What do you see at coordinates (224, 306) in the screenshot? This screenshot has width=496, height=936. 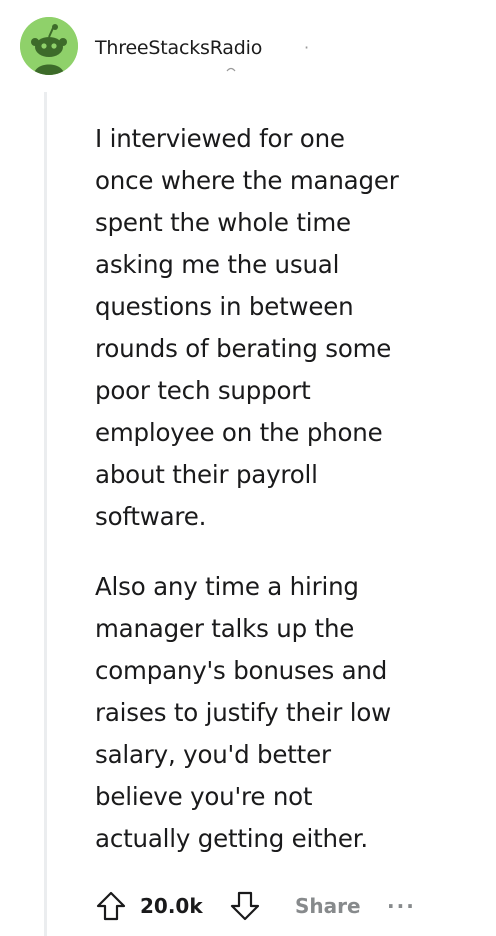 I see `text-line: questions in between` at bounding box center [224, 306].